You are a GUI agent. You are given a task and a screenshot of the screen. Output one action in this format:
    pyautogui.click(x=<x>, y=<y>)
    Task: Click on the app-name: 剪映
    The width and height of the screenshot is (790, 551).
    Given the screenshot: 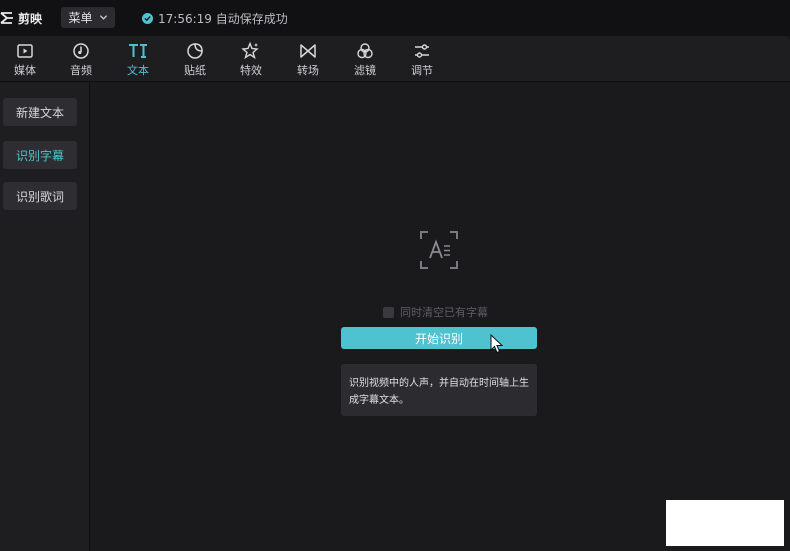 What is the action you would take?
    pyautogui.click(x=30, y=18)
    